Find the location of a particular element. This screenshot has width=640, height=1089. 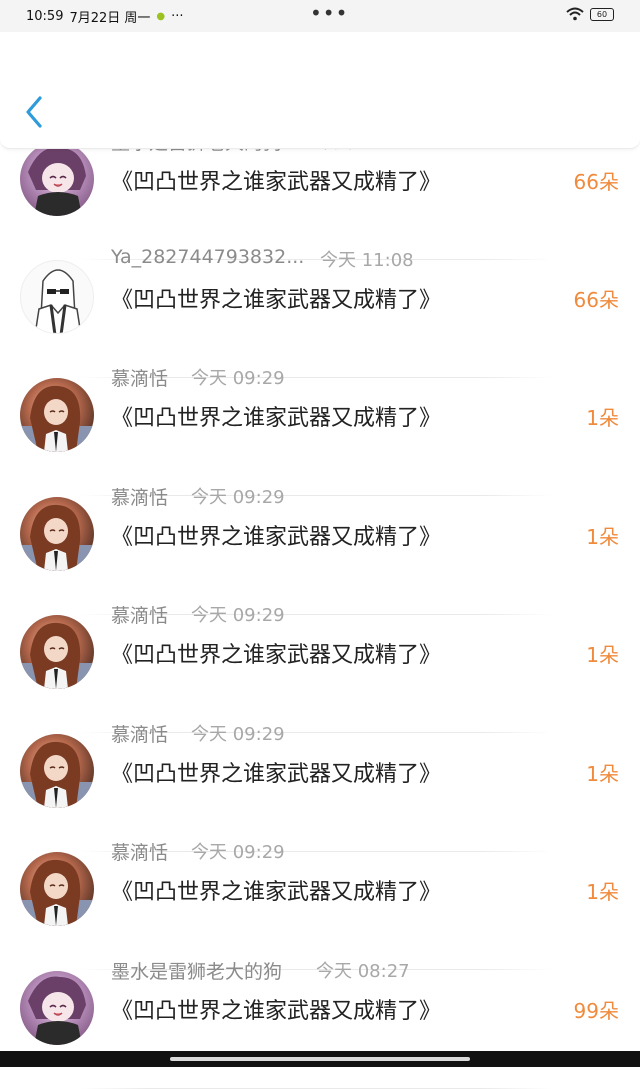

home-indicator is located at coordinates (320, 1059).